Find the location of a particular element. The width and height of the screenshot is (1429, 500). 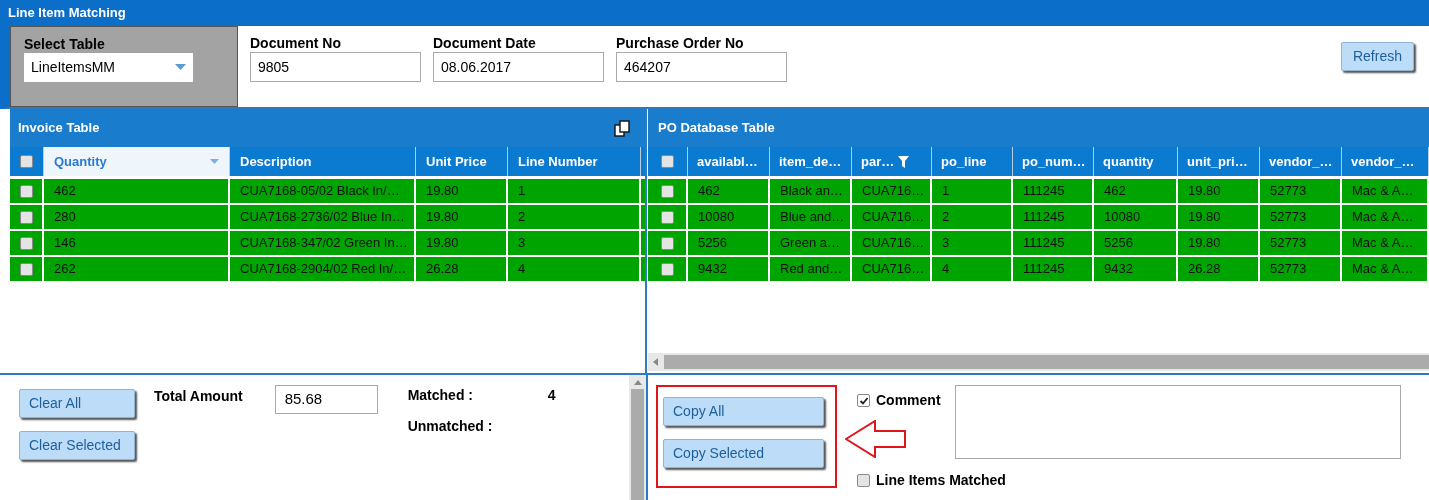

total-amount-label: Total Amount is located at coordinates (198, 395).